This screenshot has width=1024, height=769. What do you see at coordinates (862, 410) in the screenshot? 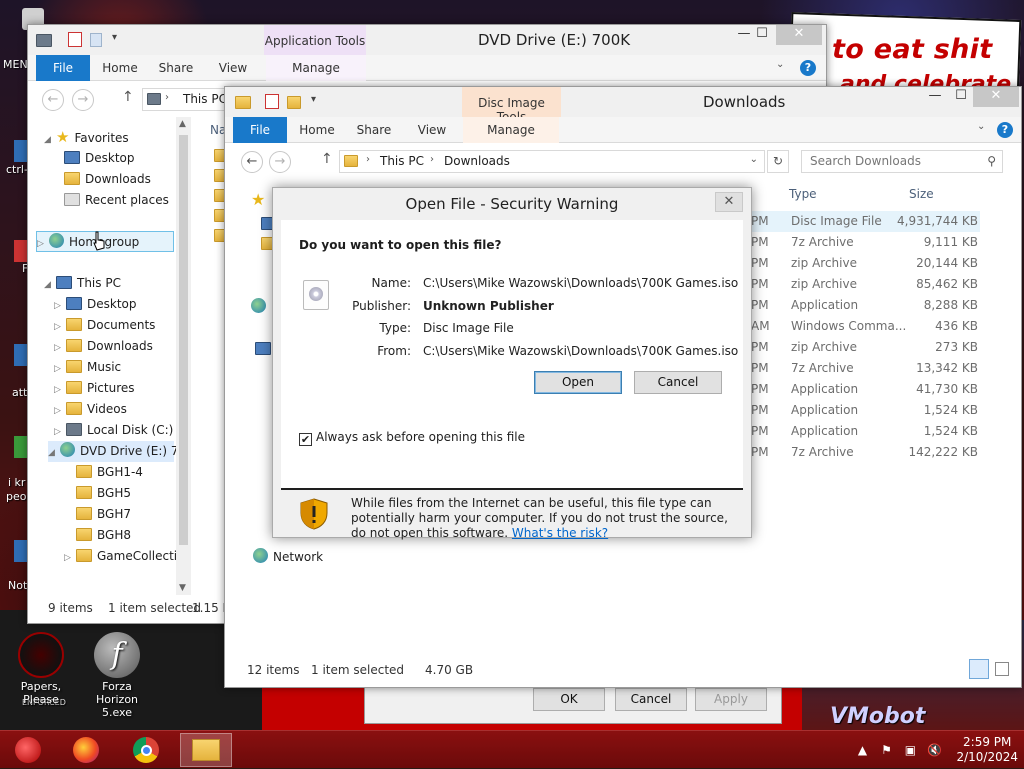
I see `table-row: PM Application 1,524 KB` at bounding box center [862, 410].